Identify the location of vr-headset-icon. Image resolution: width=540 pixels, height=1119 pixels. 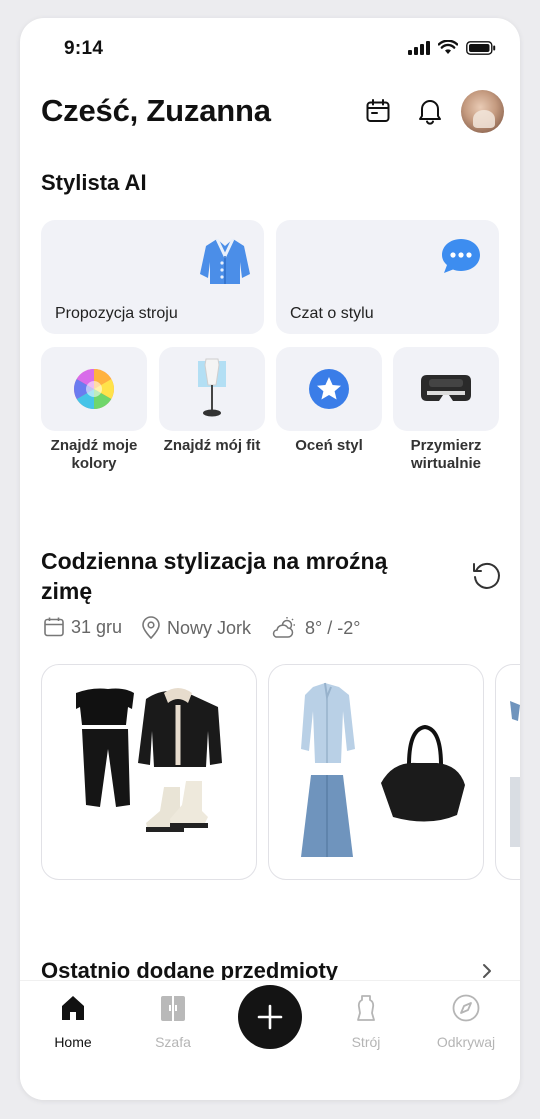
(446, 388).